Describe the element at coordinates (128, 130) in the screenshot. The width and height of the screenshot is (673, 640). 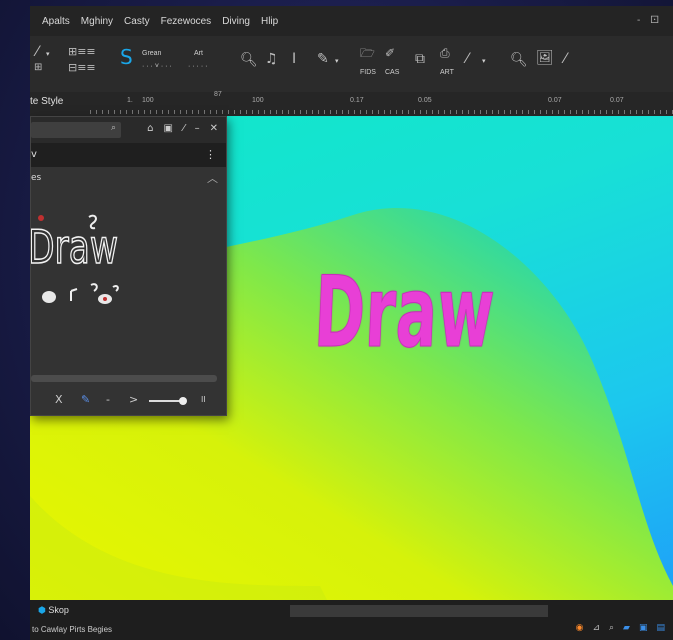
I see `panel-header: ⌕ ⌂ ▣ ⁄ – ✕` at that location.